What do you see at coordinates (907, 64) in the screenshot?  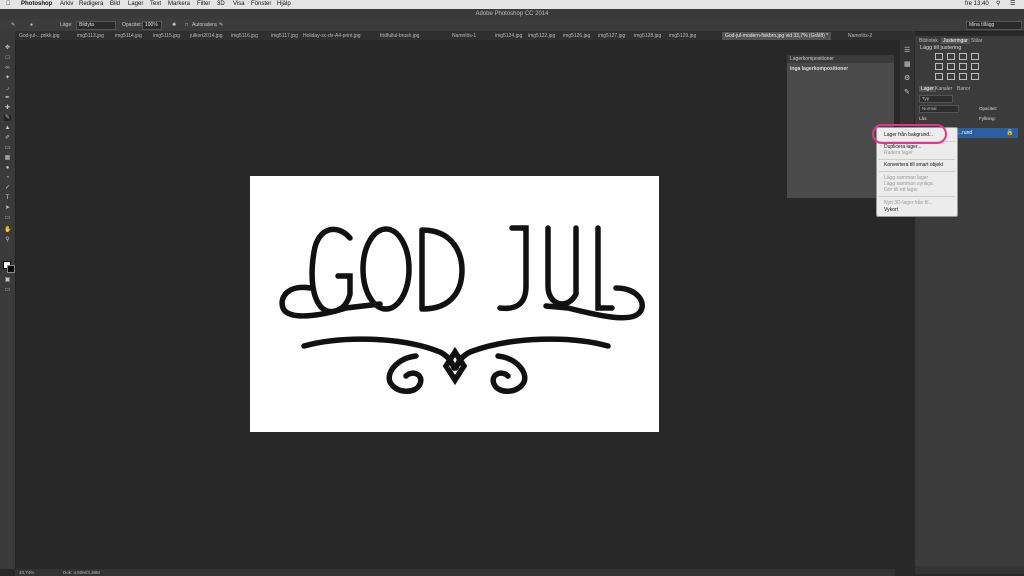 I see `layer-comps-panel-icon: ▦` at bounding box center [907, 64].